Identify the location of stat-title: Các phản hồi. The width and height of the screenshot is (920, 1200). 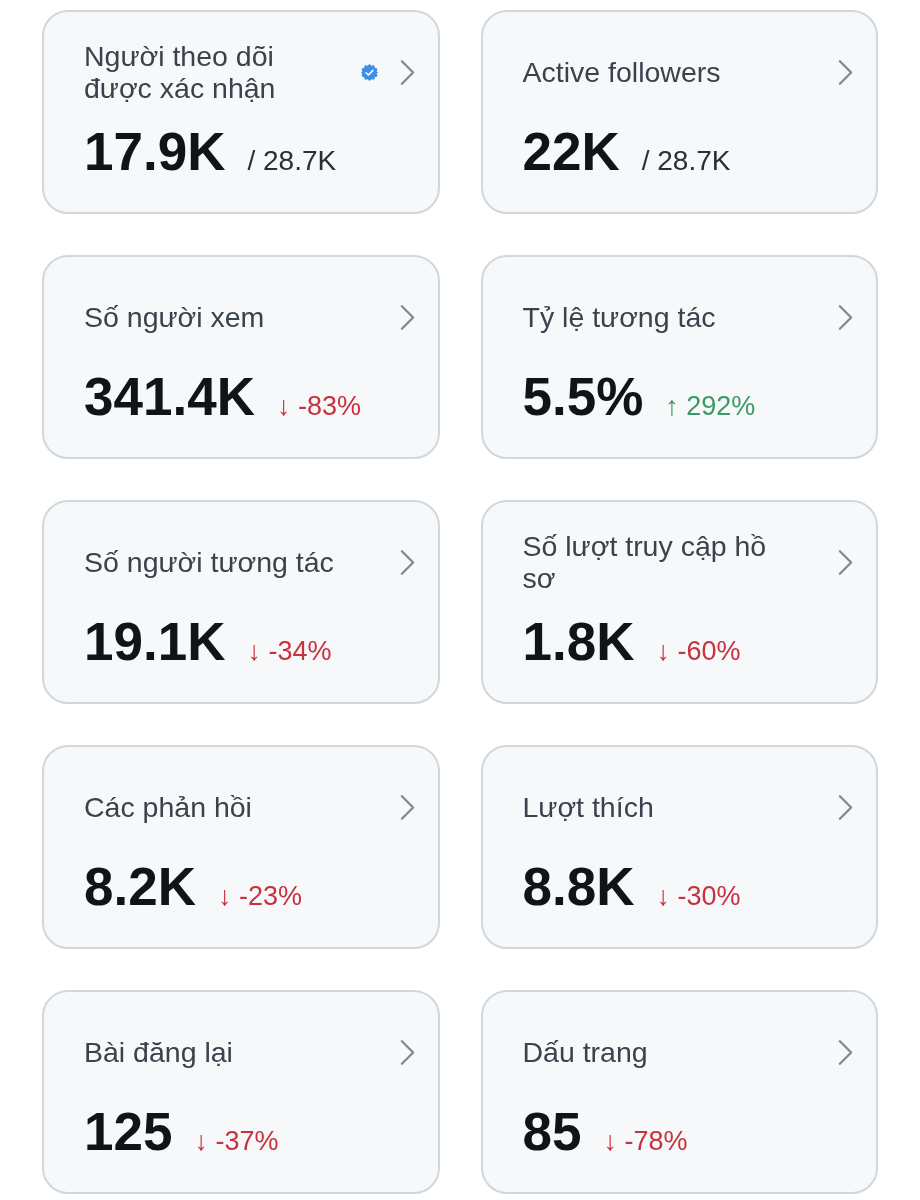
(168, 807).